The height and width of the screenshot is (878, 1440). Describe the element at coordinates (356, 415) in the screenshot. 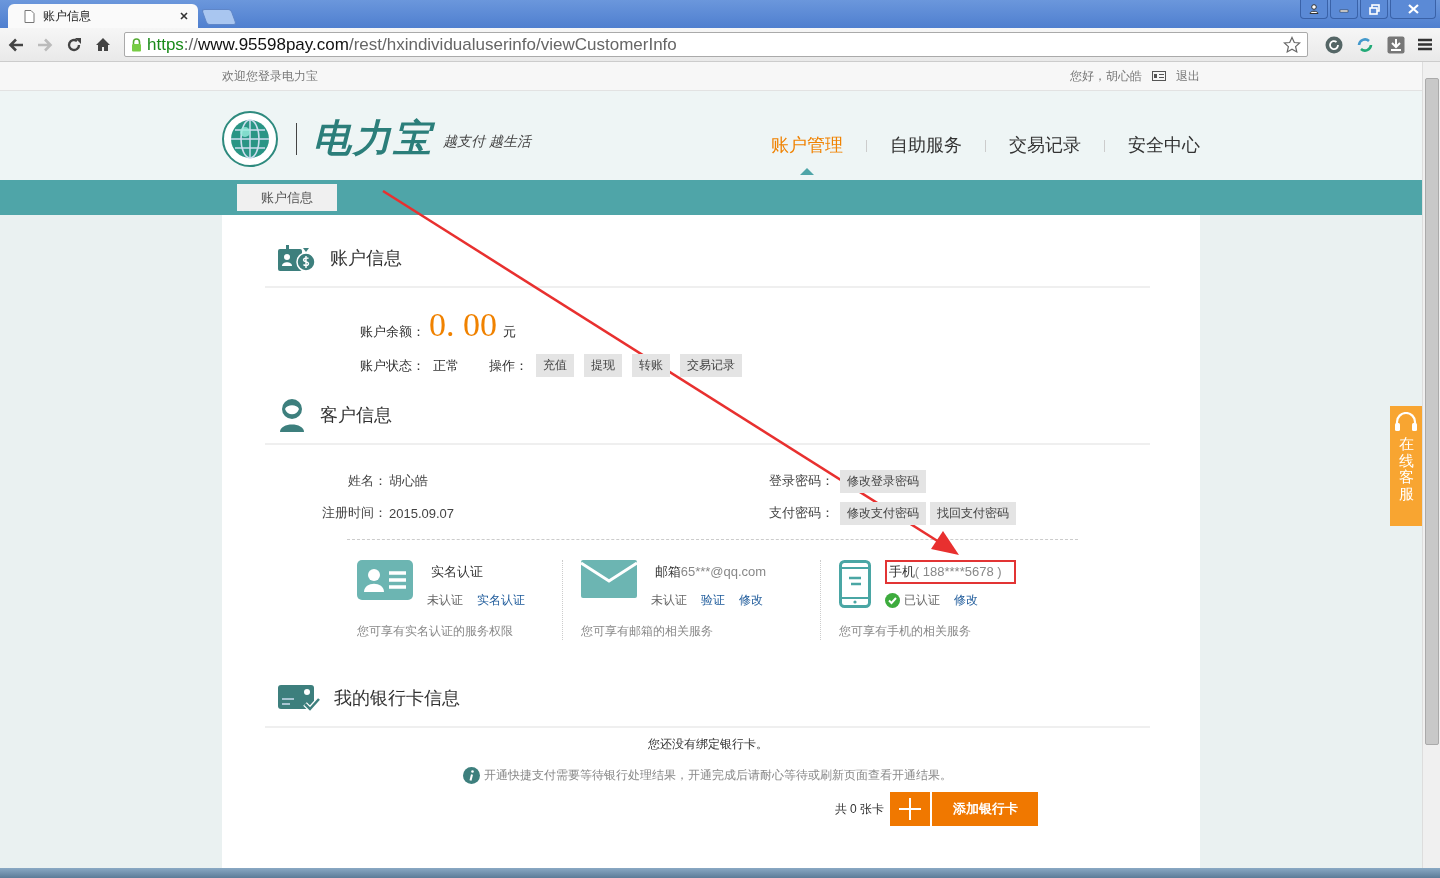

I see `section-title: 客户信息` at that location.